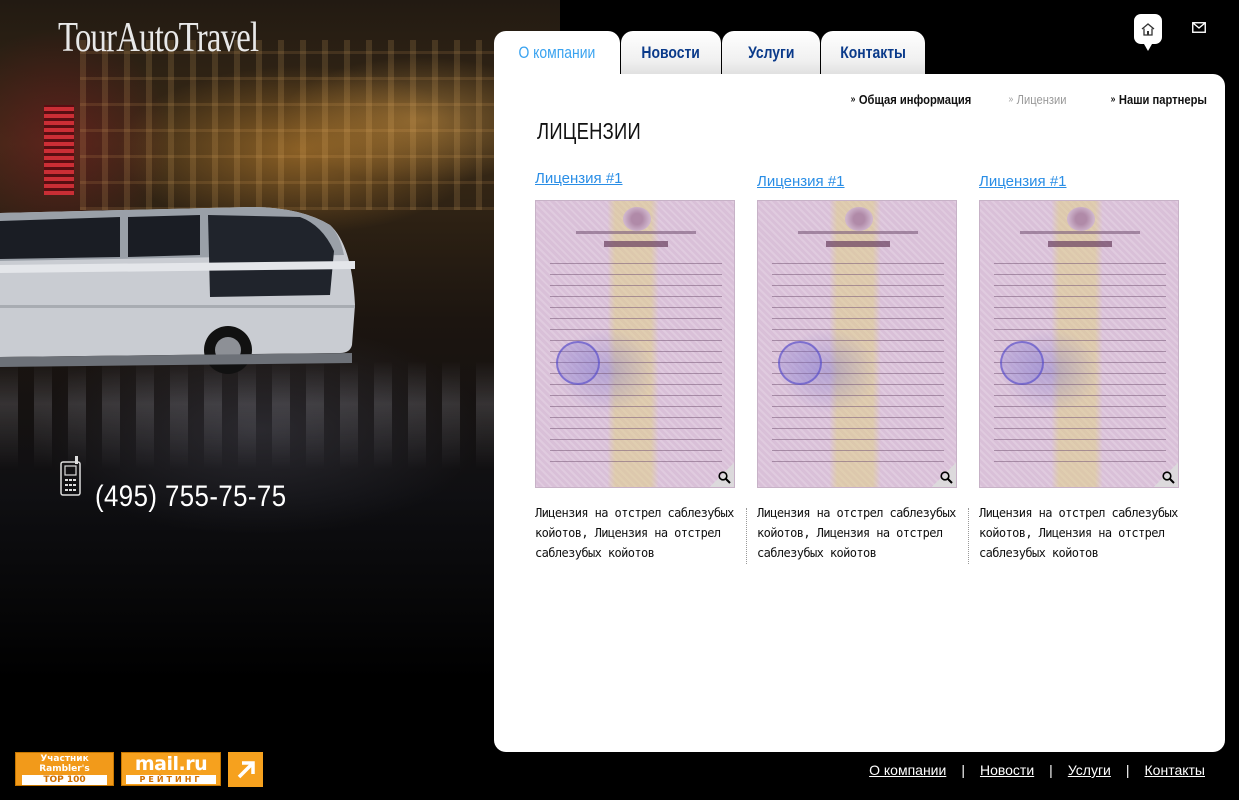  Describe the element at coordinates (1089, 770) in the screenshot. I see `footer-link-services: Услуги` at that location.